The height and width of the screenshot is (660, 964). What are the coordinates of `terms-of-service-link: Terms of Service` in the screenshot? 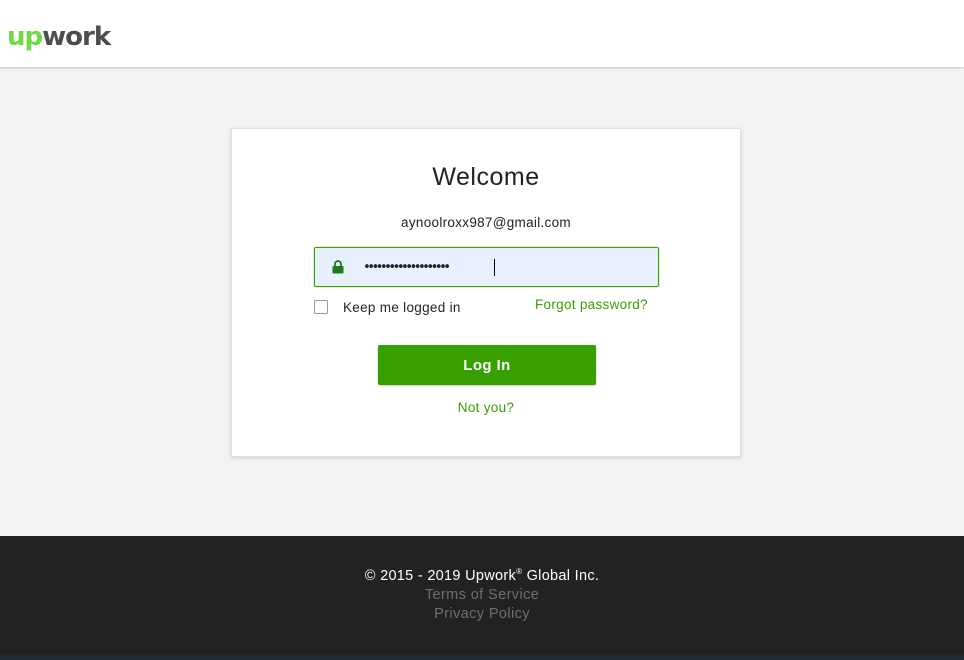 It's located at (482, 595).